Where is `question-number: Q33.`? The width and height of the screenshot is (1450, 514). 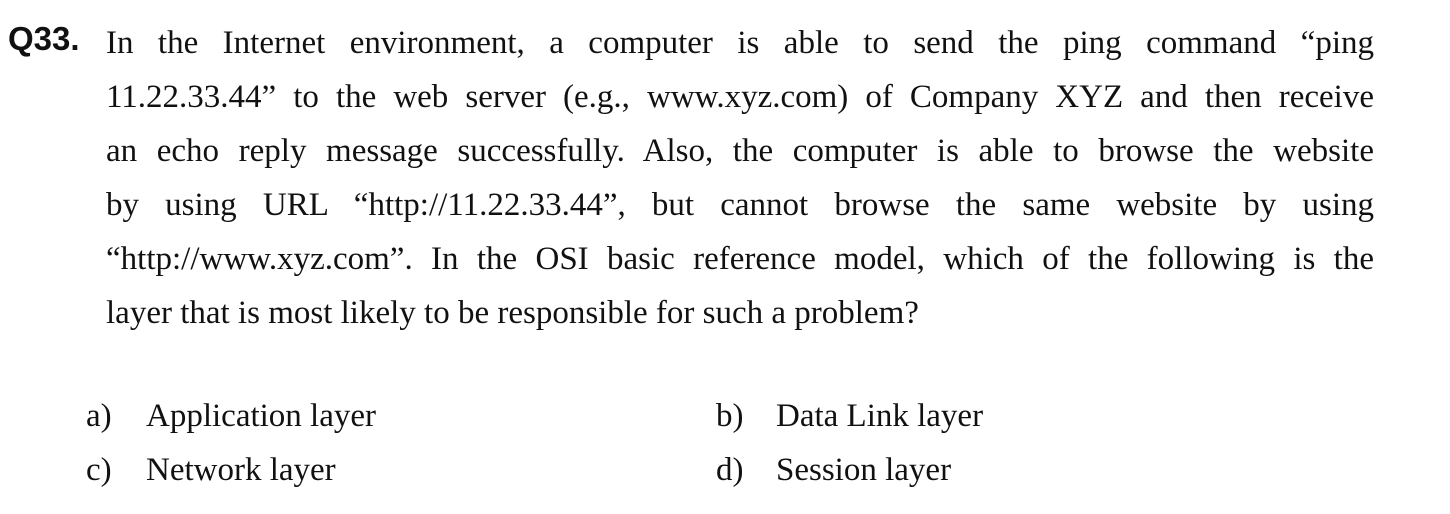 question-number: Q33. is located at coordinates (44, 38).